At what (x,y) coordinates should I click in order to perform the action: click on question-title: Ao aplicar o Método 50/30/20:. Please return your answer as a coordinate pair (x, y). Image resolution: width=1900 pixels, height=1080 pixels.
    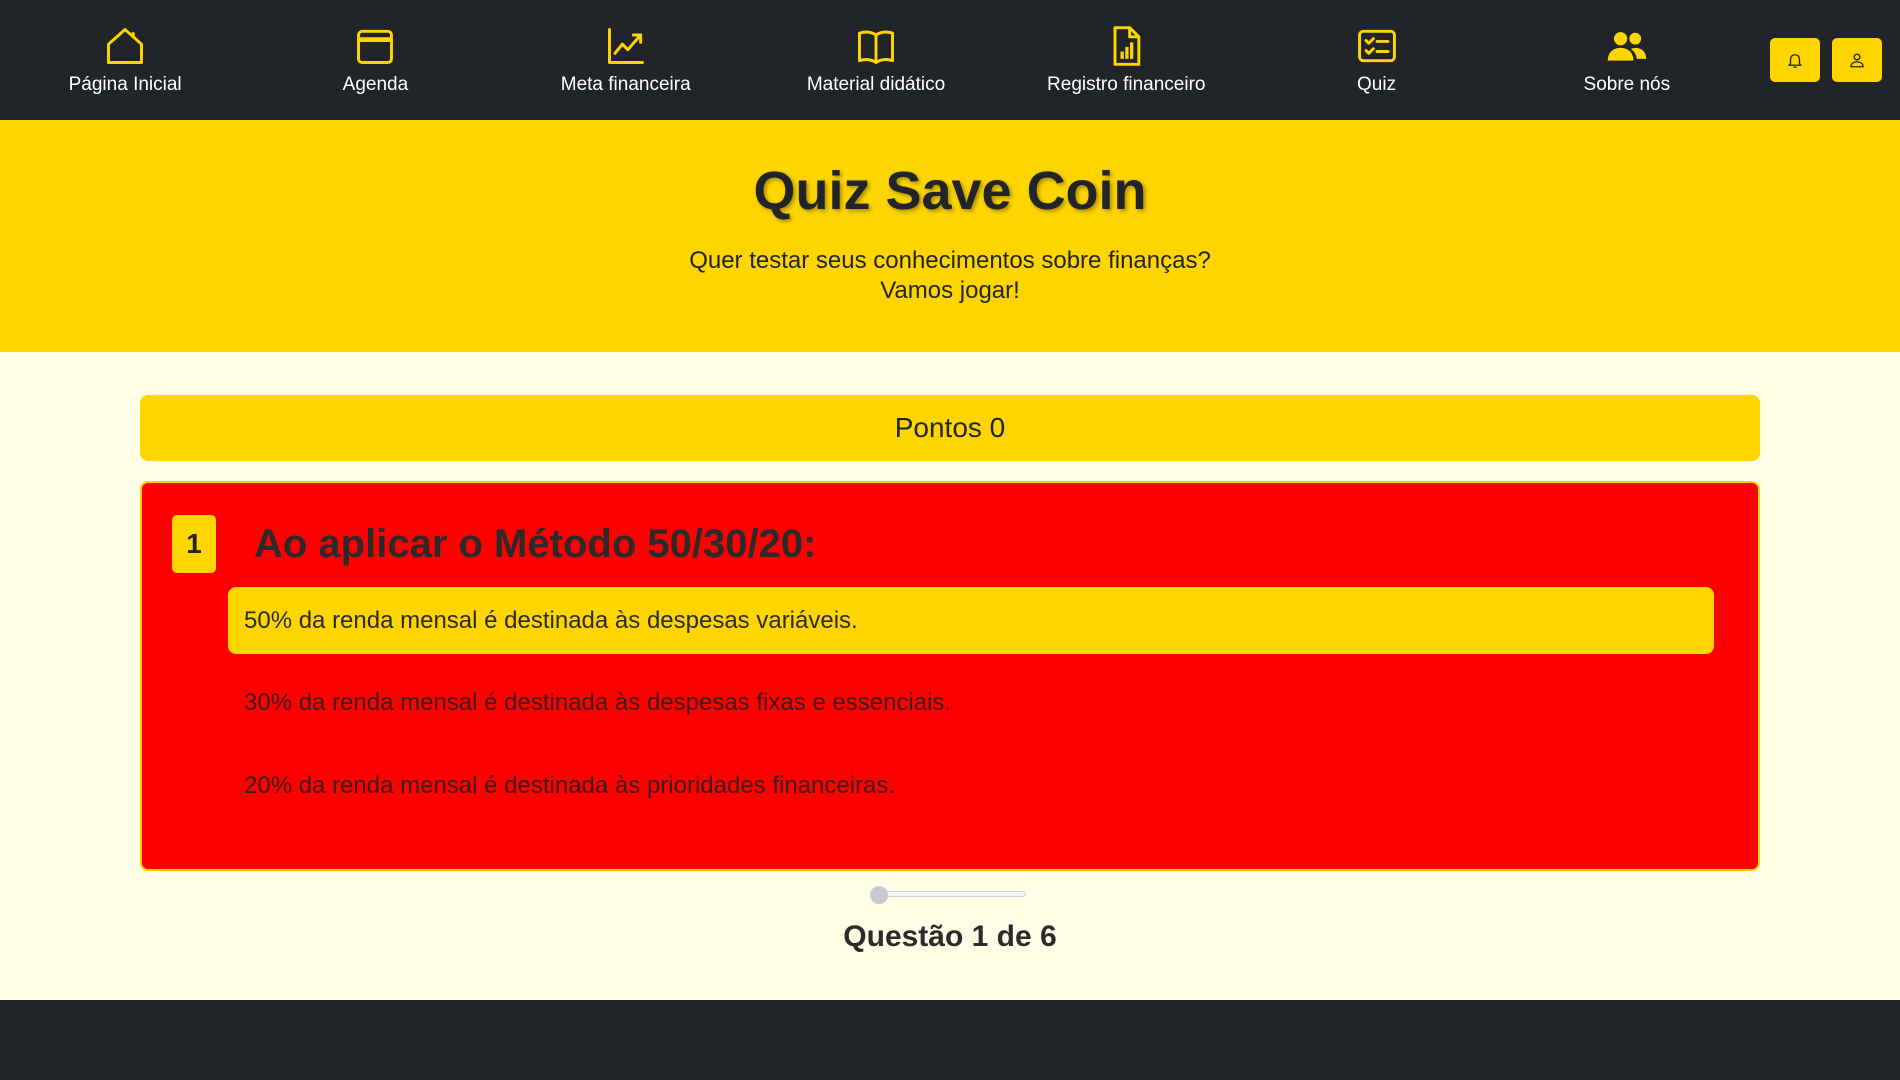
    Looking at the image, I should click on (535, 544).